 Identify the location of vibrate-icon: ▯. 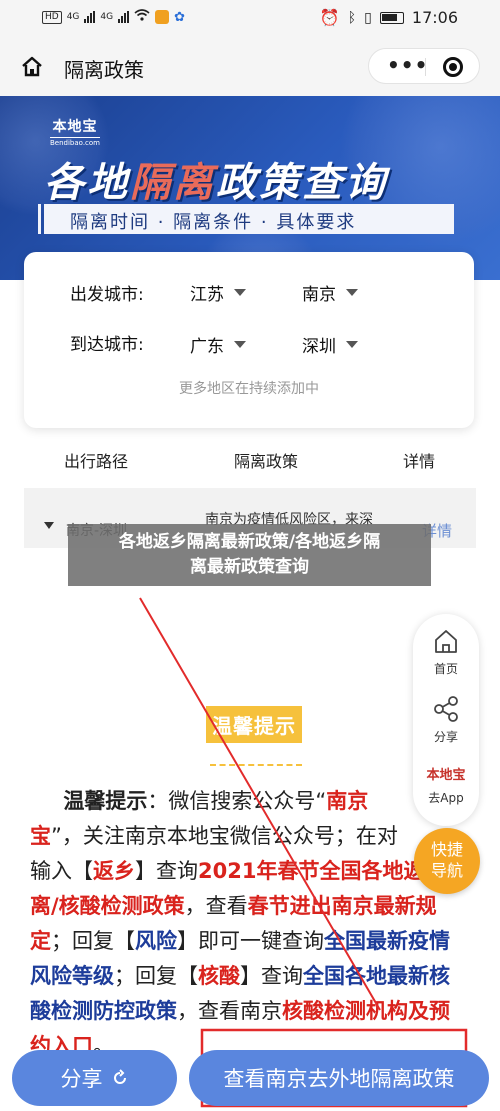
(368, 17).